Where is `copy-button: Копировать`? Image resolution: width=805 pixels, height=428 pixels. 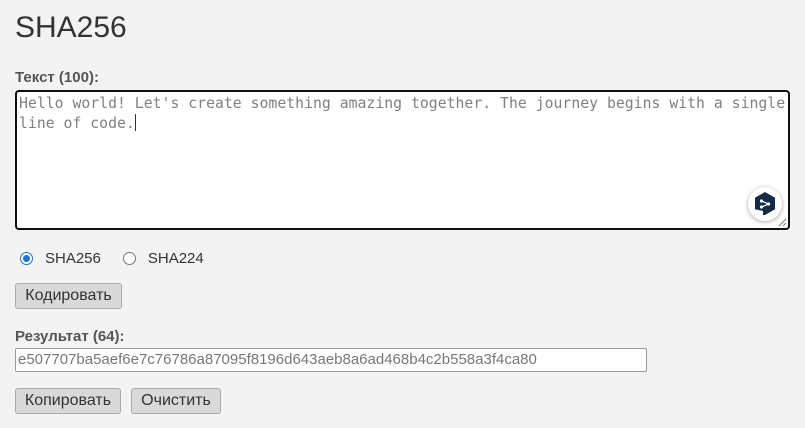 copy-button: Копировать is located at coordinates (68, 401).